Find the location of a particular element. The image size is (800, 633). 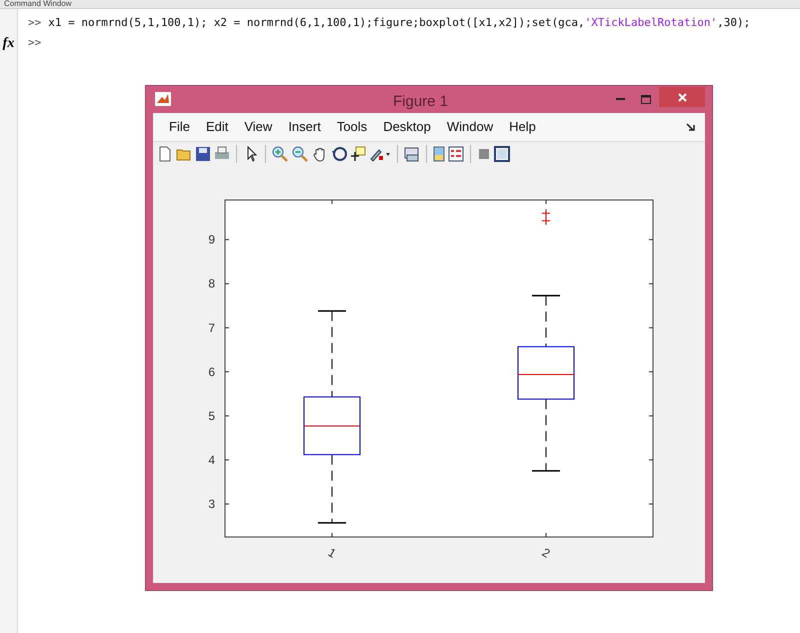

data-cursor-icon is located at coordinates (358, 154).